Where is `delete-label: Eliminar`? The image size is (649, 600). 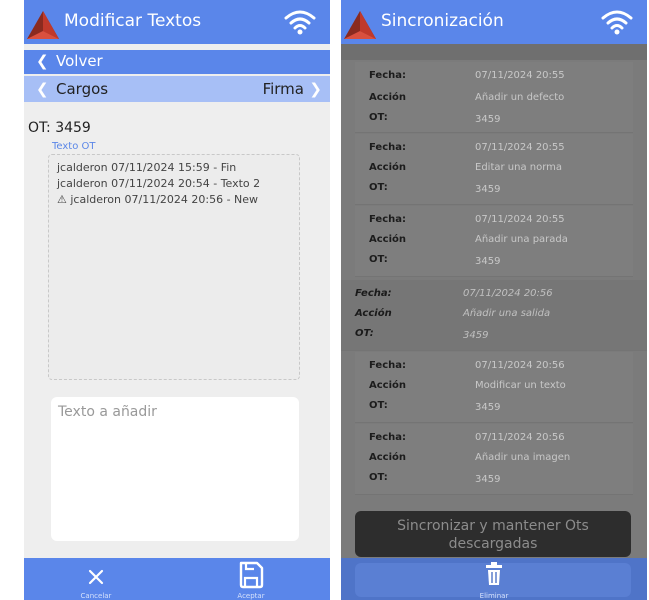 delete-label: Eliminar is located at coordinates (494, 596).